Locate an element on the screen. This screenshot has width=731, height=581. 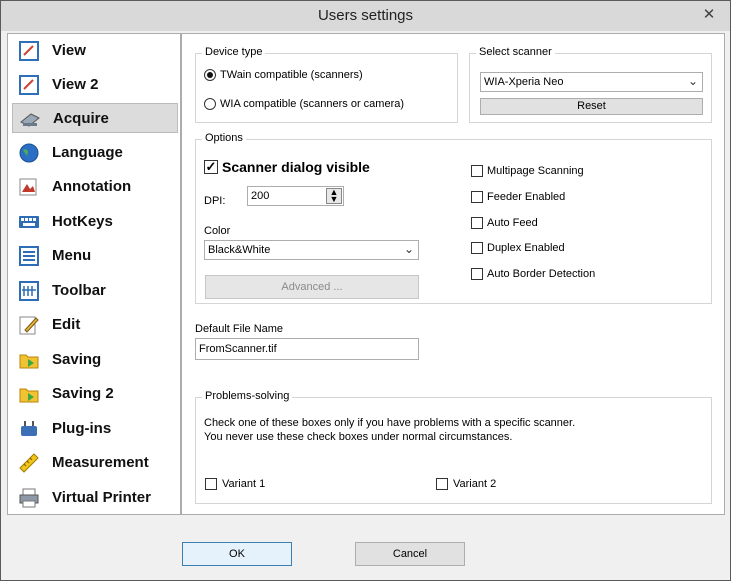
spin-arrows-icon: ▲ ▼ is located at coordinates (334, 196).